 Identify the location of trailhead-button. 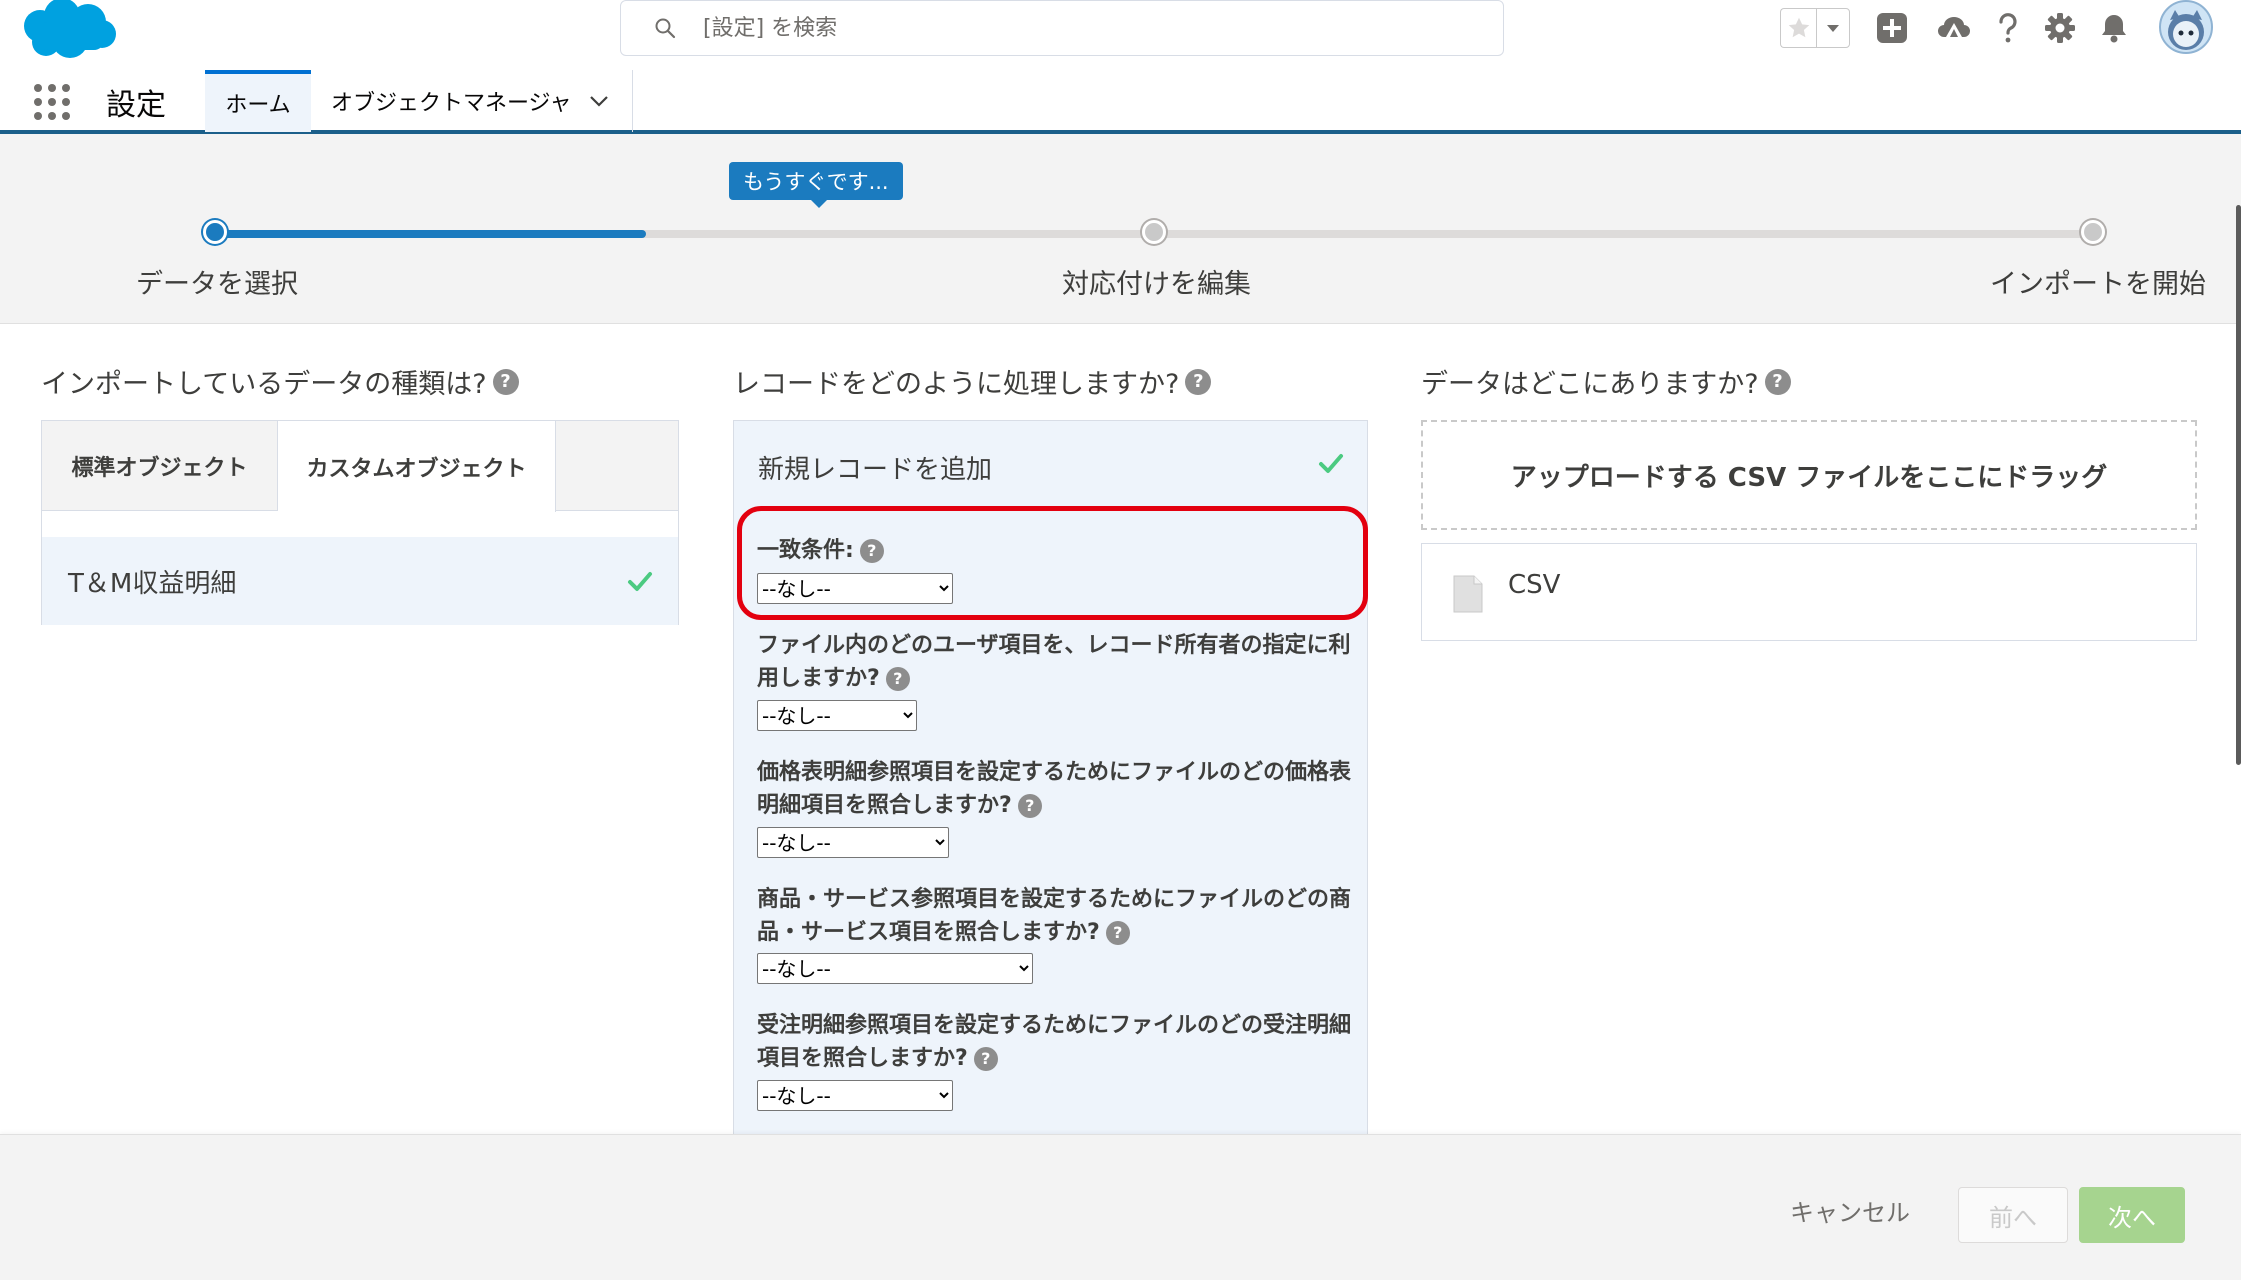
(1954, 28).